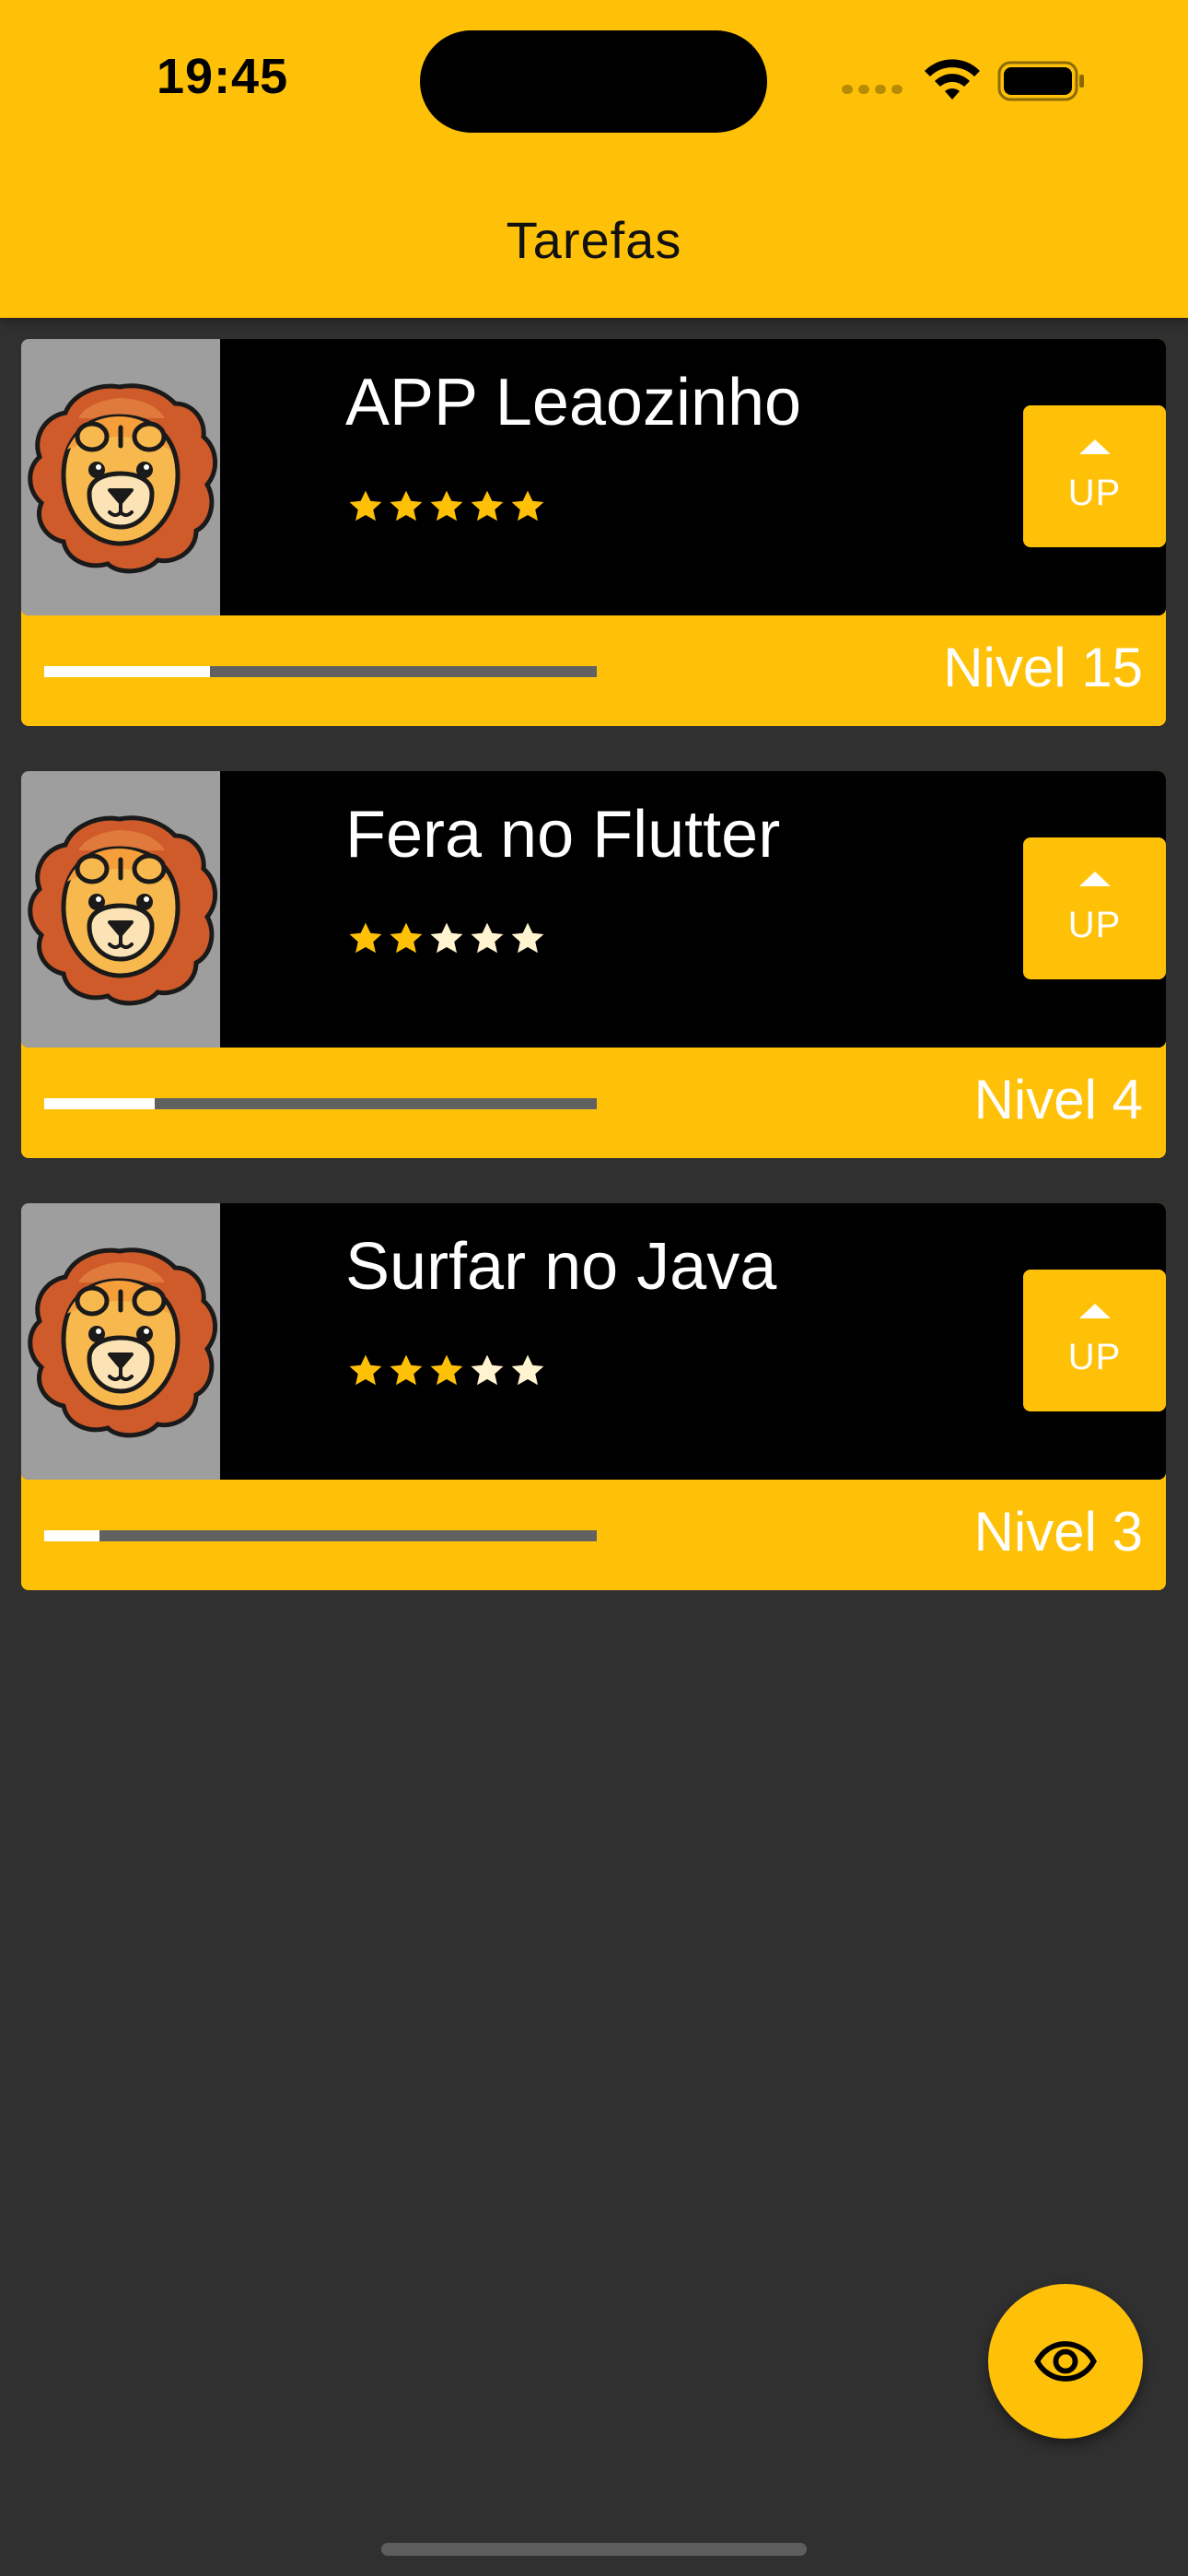 The image size is (1188, 2576). I want to click on dynamic-island, so click(593, 81).